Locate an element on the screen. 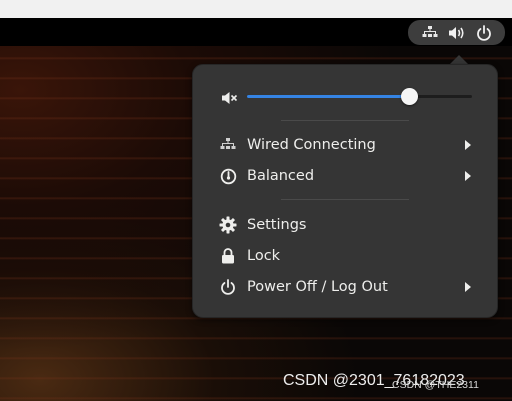 Image resolution: width=512 pixels, height=401 pixels. speaker-muted-icon is located at coordinates (230, 98).